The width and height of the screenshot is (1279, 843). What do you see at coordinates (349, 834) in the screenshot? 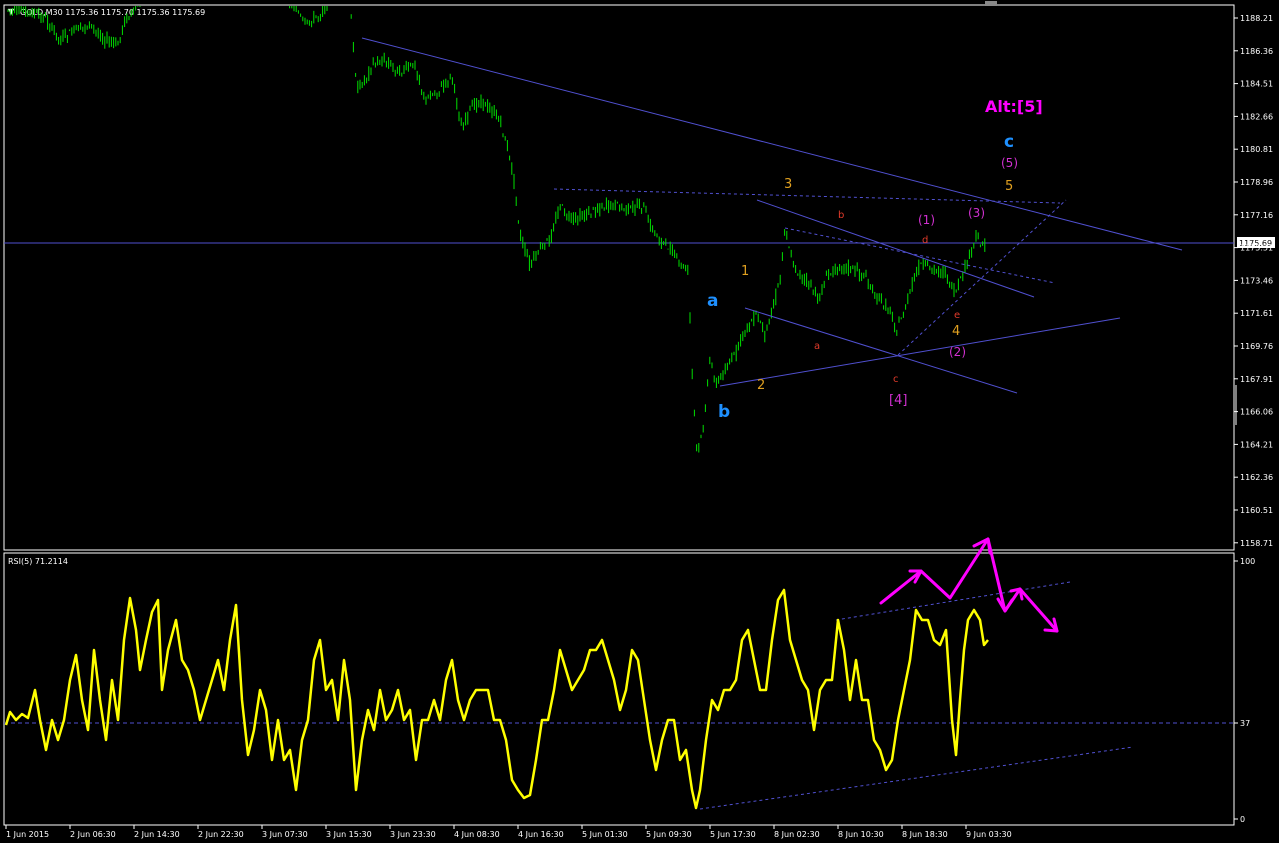
I see `time-tick-label: 3 Jun 15:30` at bounding box center [349, 834].